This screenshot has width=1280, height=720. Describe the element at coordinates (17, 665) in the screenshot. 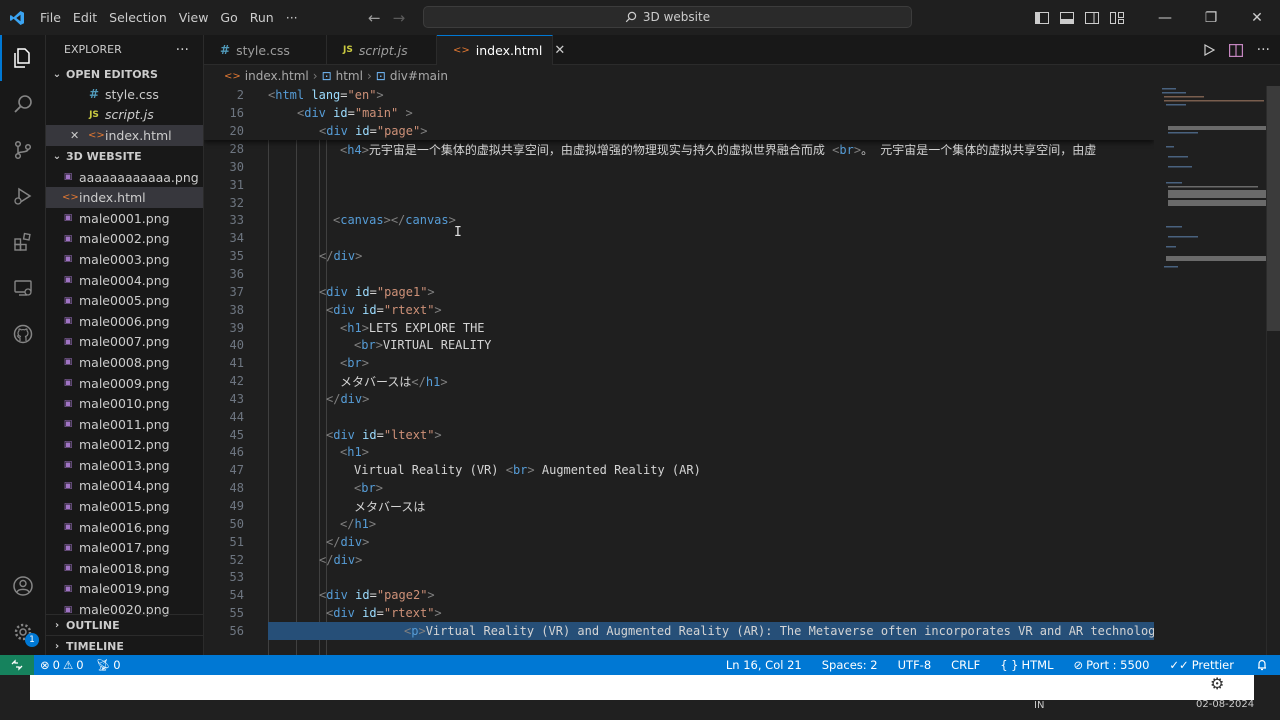

I see `remote-indicator-button` at that location.